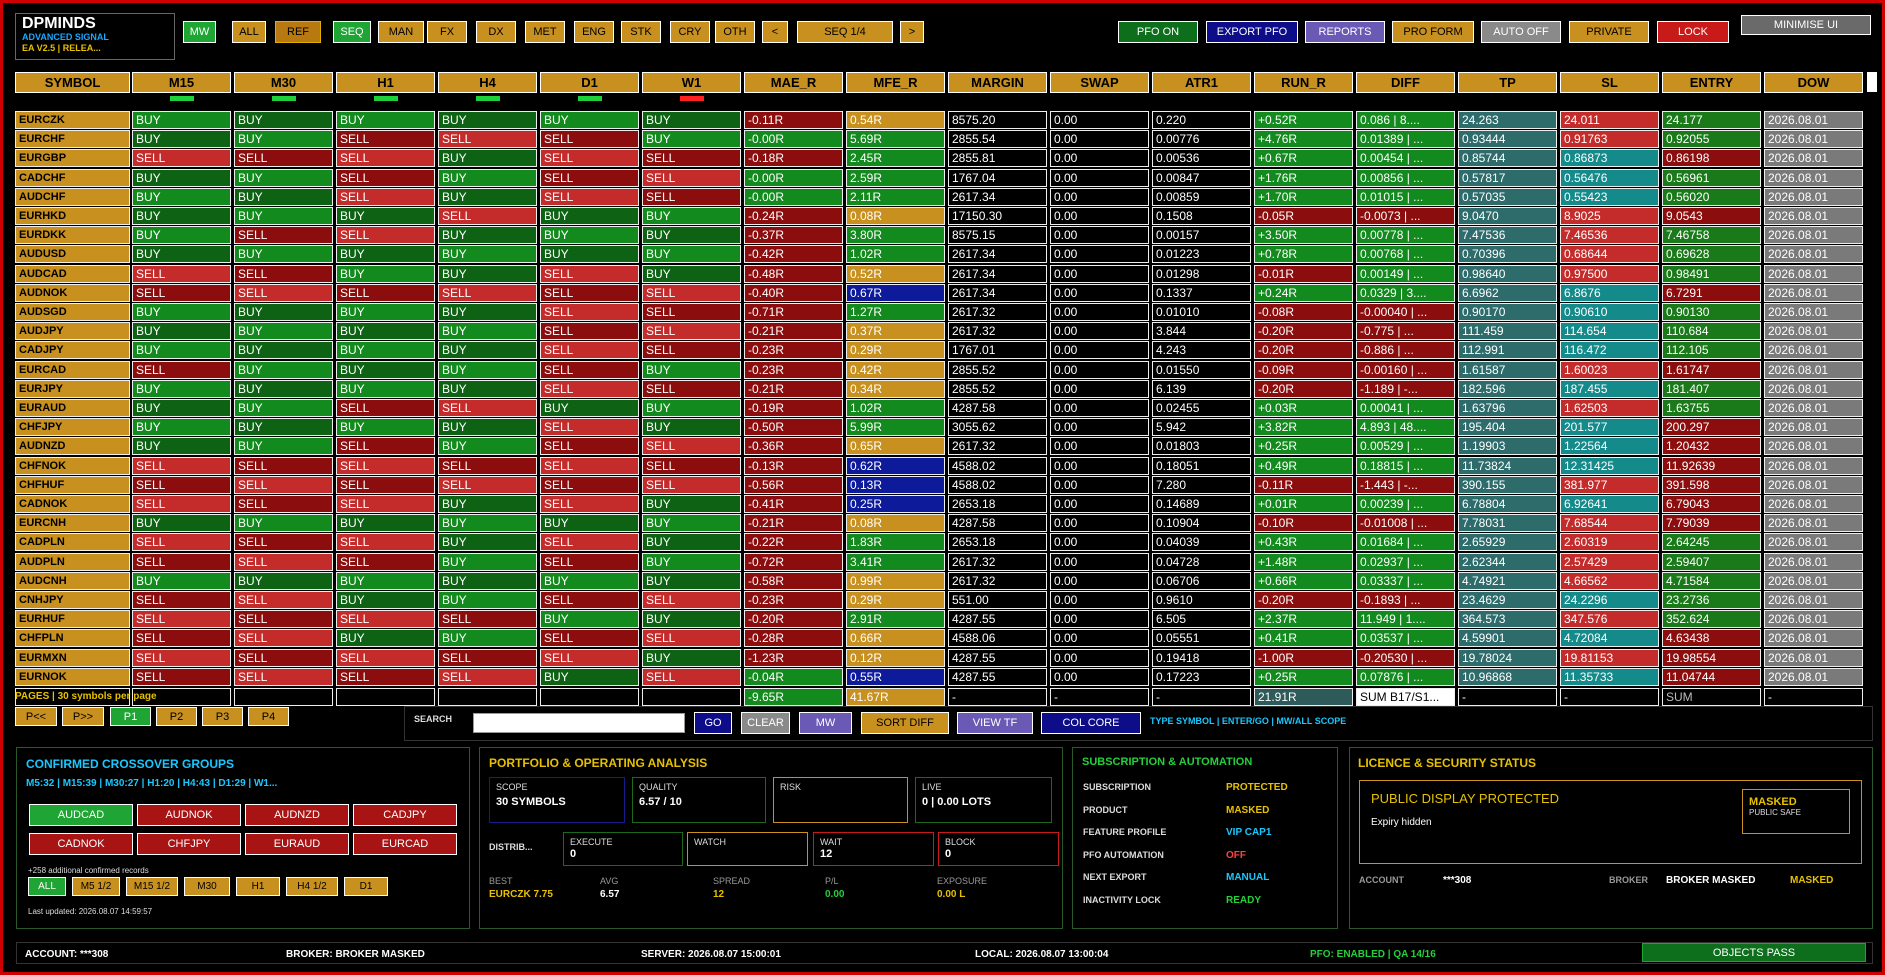 Image resolution: width=1885 pixels, height=975 pixels. I want to click on symbol-cell: CHFPLN, so click(72, 638).